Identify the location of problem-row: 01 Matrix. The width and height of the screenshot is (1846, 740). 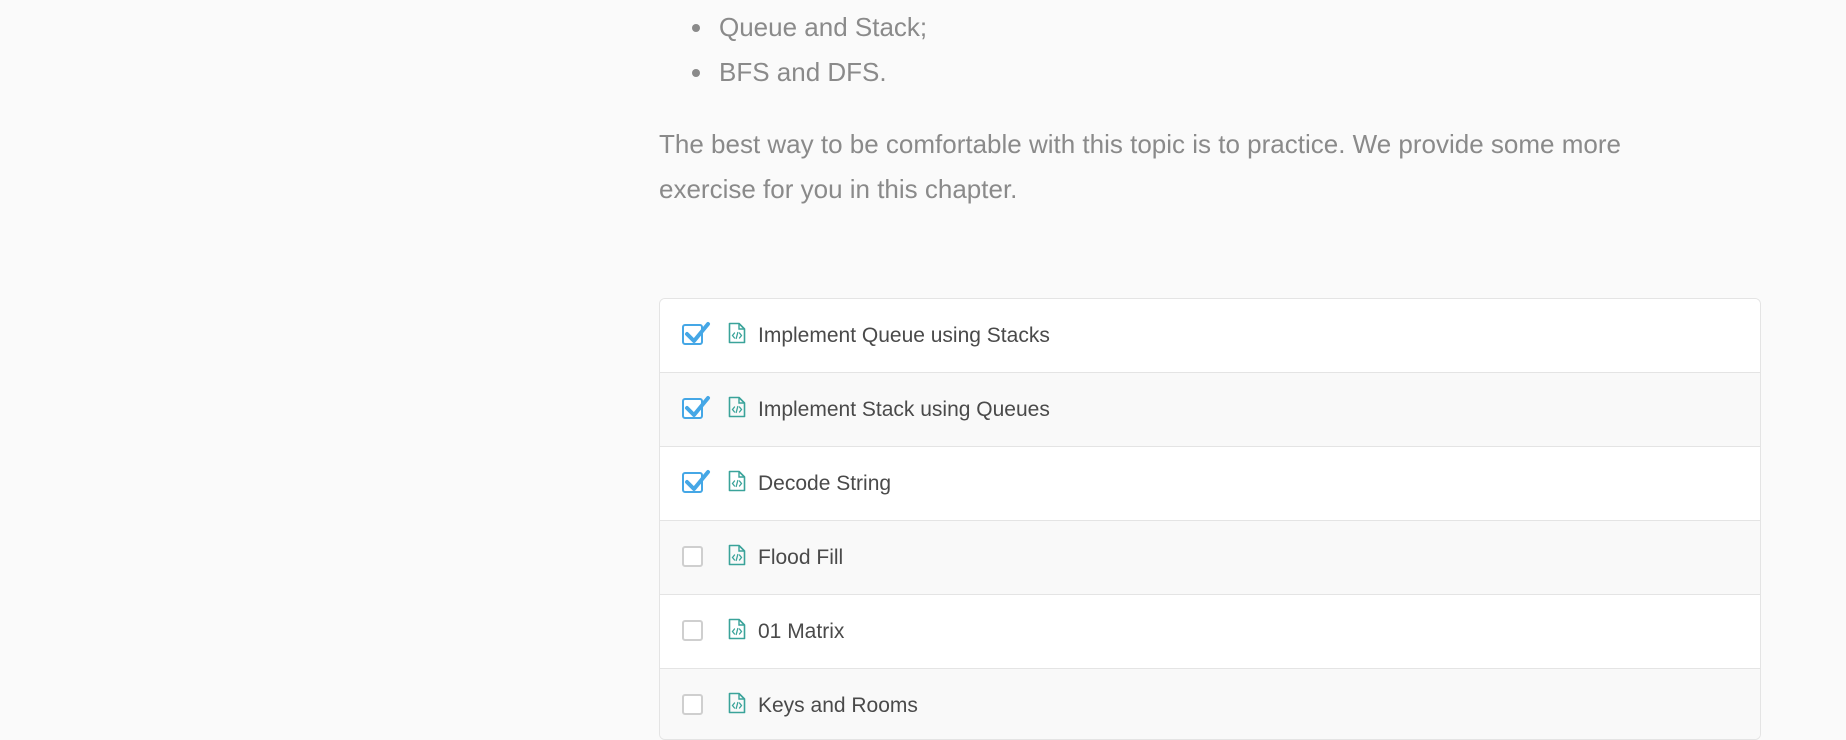
(1210, 632).